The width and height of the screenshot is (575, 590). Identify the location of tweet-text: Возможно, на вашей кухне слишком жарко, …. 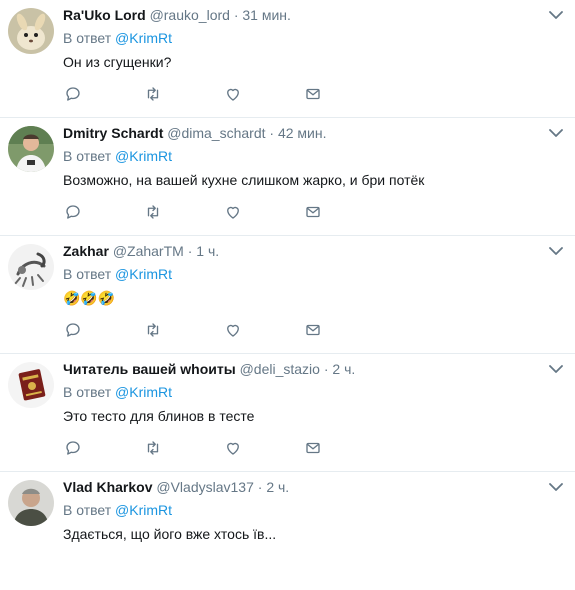
(244, 180).